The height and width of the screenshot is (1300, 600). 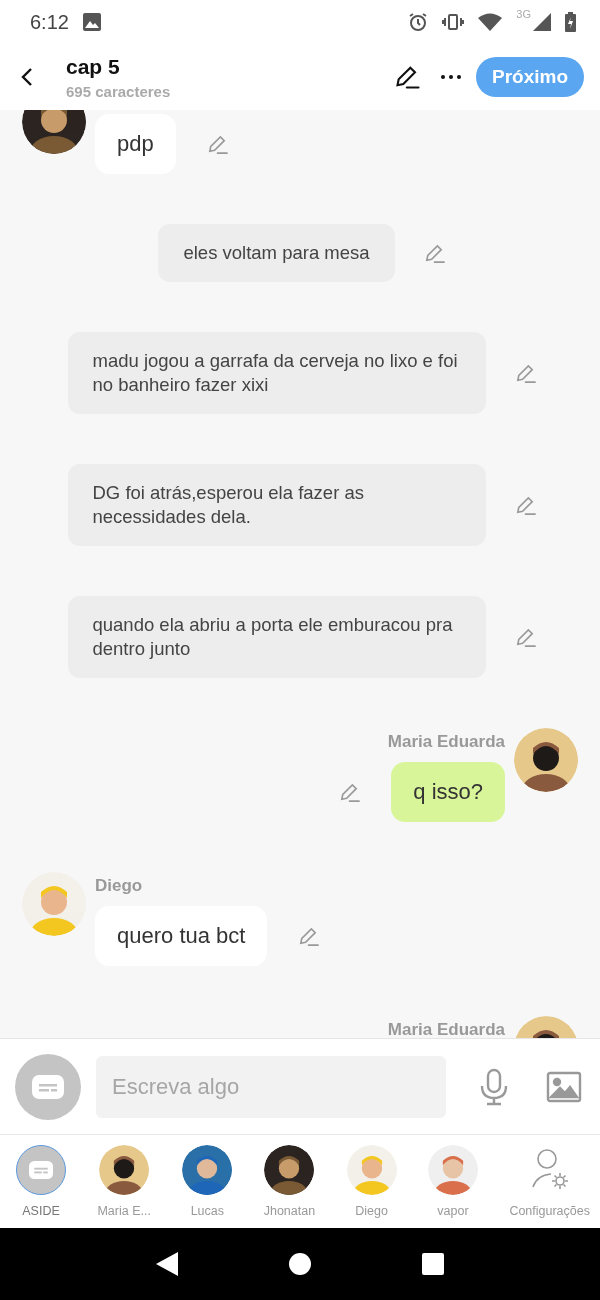 What do you see at coordinates (450, 77) in the screenshot?
I see `more-icon` at bounding box center [450, 77].